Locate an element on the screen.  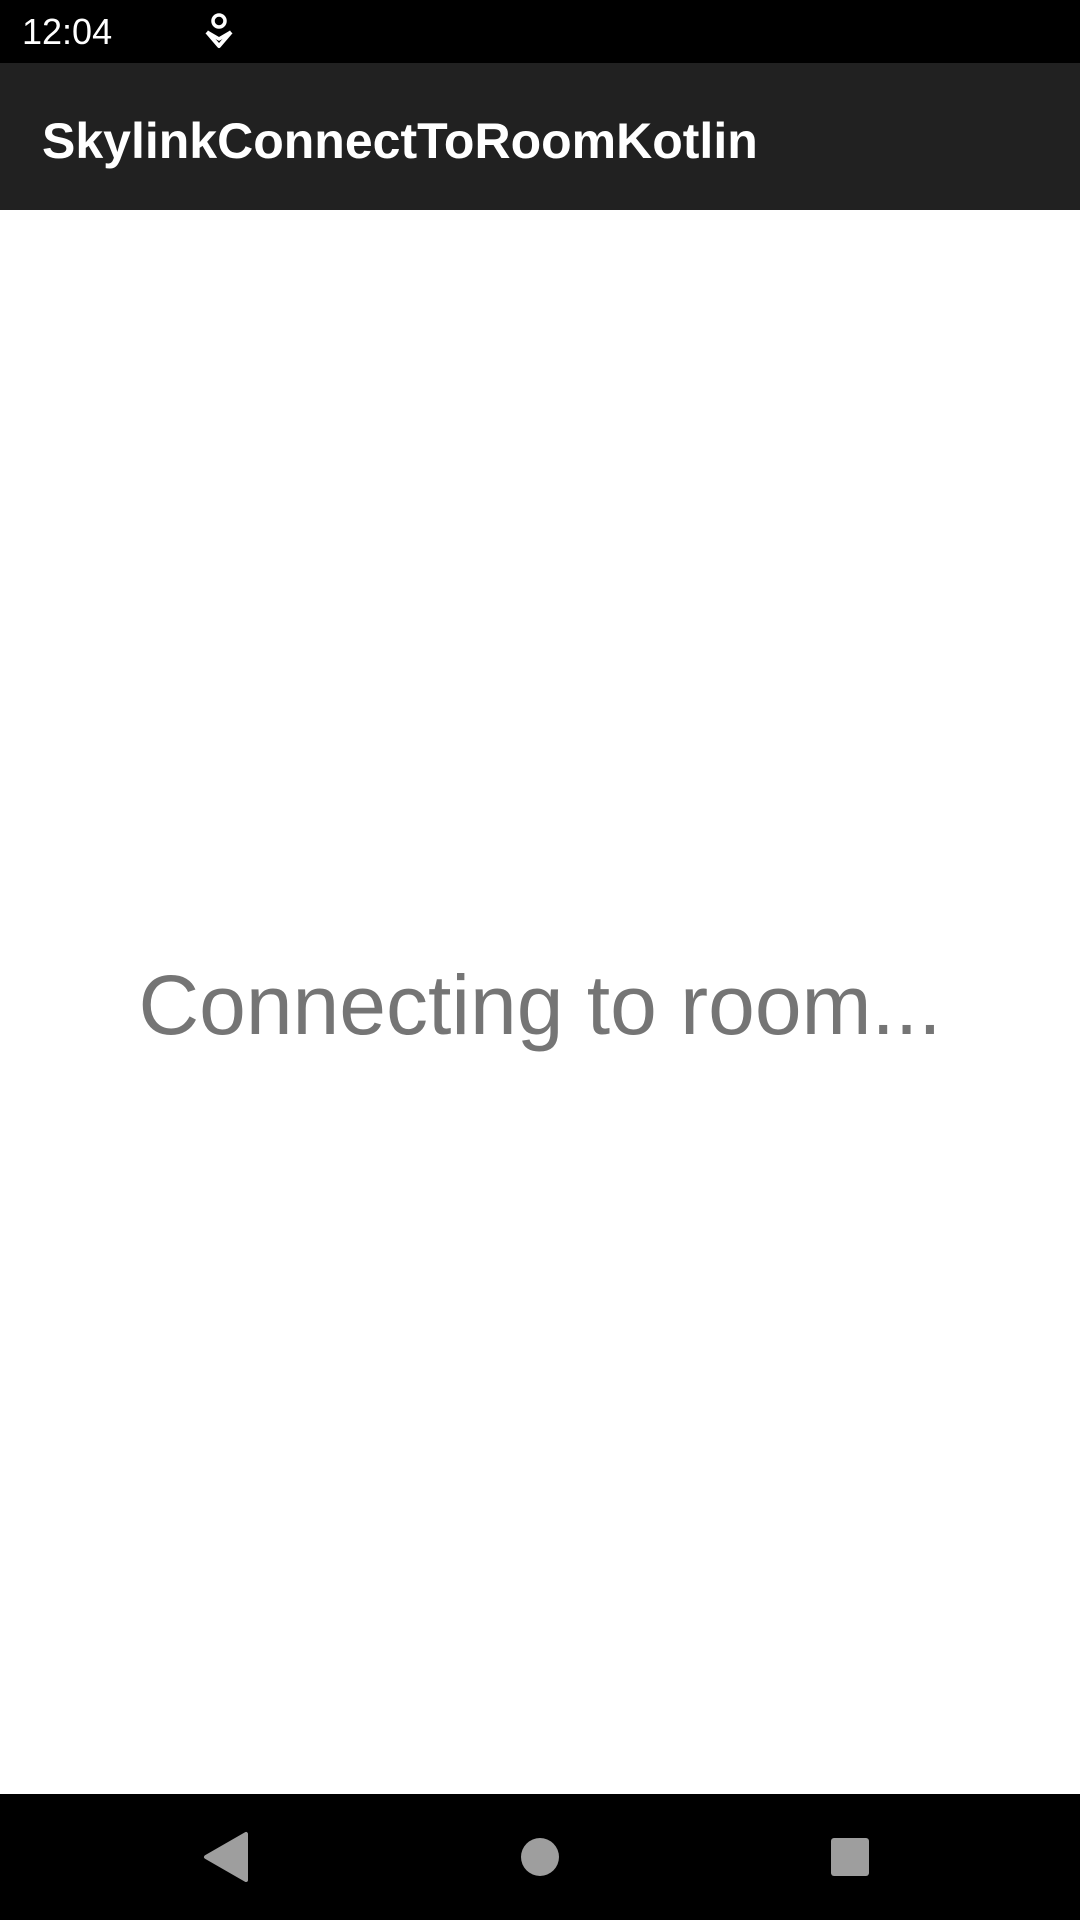
status-bar: 12:04 is located at coordinates (540, 31).